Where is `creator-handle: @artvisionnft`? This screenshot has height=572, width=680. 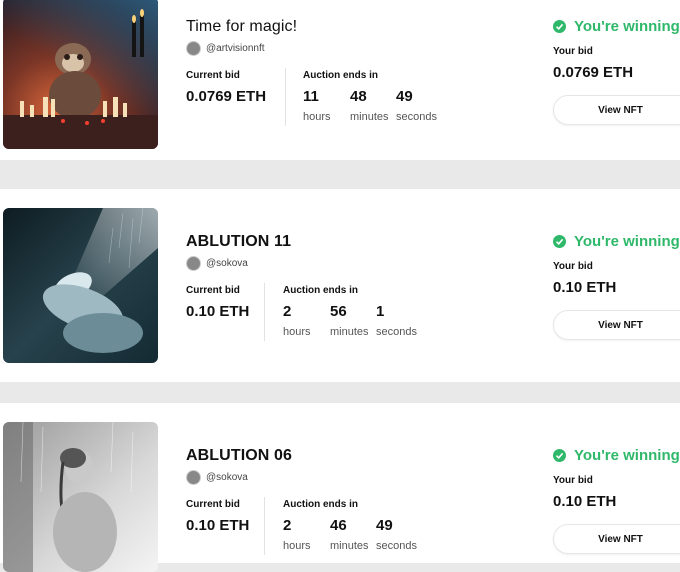
creator-handle: @artvisionnft is located at coordinates (225, 48).